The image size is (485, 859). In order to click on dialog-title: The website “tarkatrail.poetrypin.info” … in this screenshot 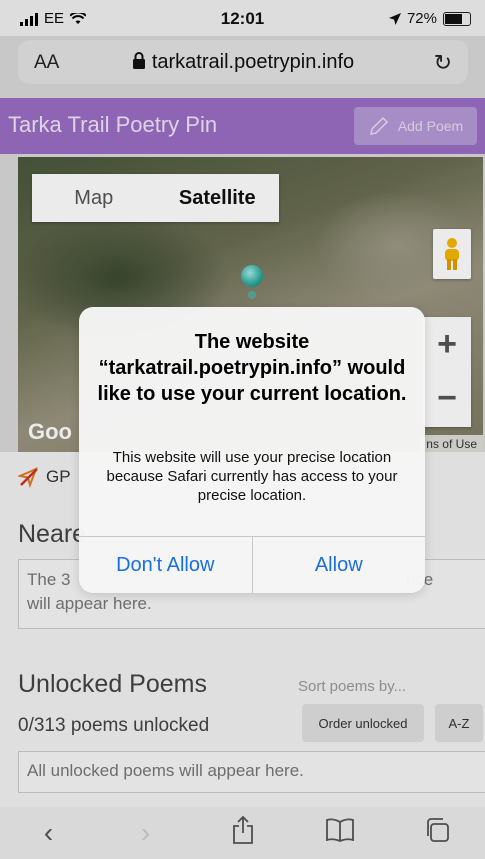, I will do `click(252, 368)`.